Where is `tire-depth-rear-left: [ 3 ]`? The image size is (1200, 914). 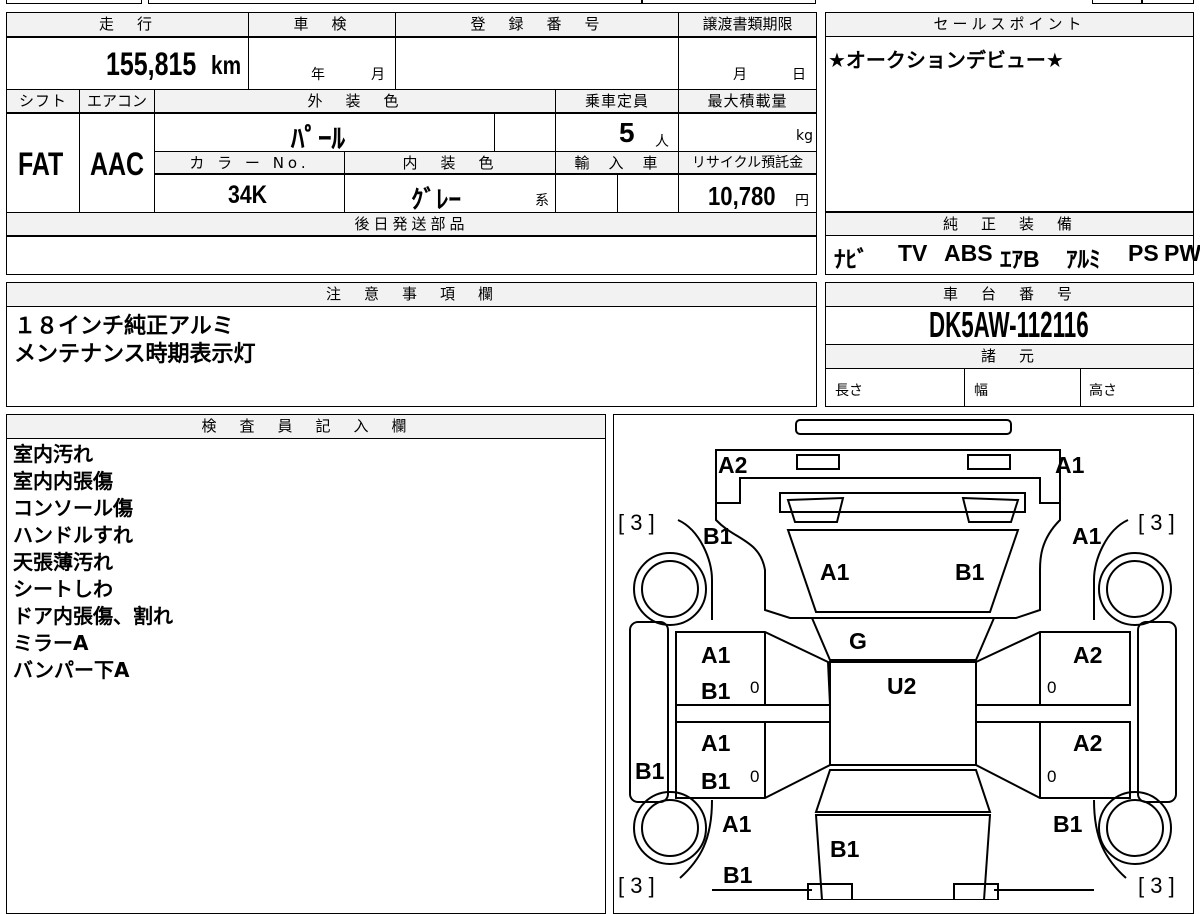
tire-depth-rear-left: [ 3 ] is located at coordinates (636, 885).